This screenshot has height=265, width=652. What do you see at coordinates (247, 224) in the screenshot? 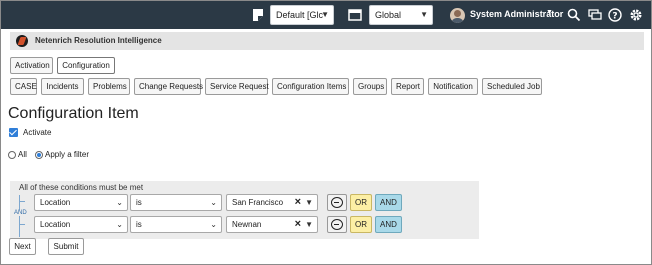
I see `condition-value: Newnan` at bounding box center [247, 224].